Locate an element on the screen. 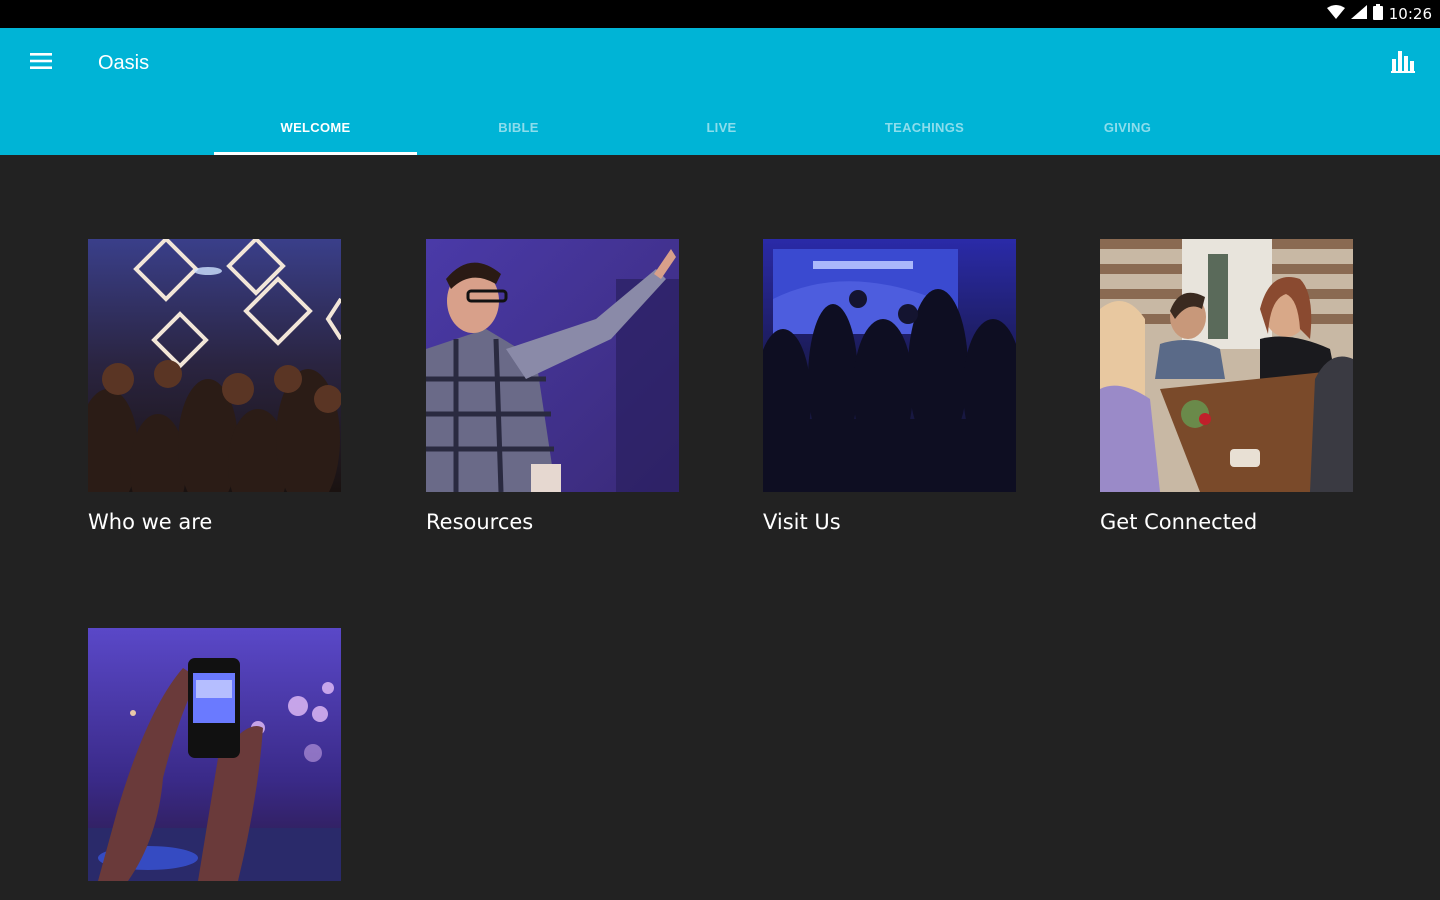 The width and height of the screenshot is (1440, 900). status-time: 10:26 is located at coordinates (1410, 14).